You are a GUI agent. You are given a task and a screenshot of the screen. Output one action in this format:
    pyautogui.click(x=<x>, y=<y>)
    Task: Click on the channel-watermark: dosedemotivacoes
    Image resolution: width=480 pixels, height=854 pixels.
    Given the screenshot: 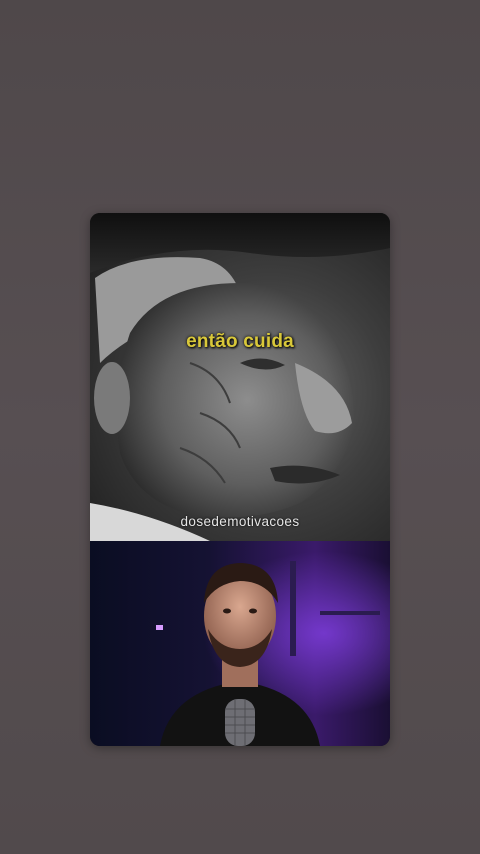 What is the action you would take?
    pyautogui.click(x=240, y=521)
    